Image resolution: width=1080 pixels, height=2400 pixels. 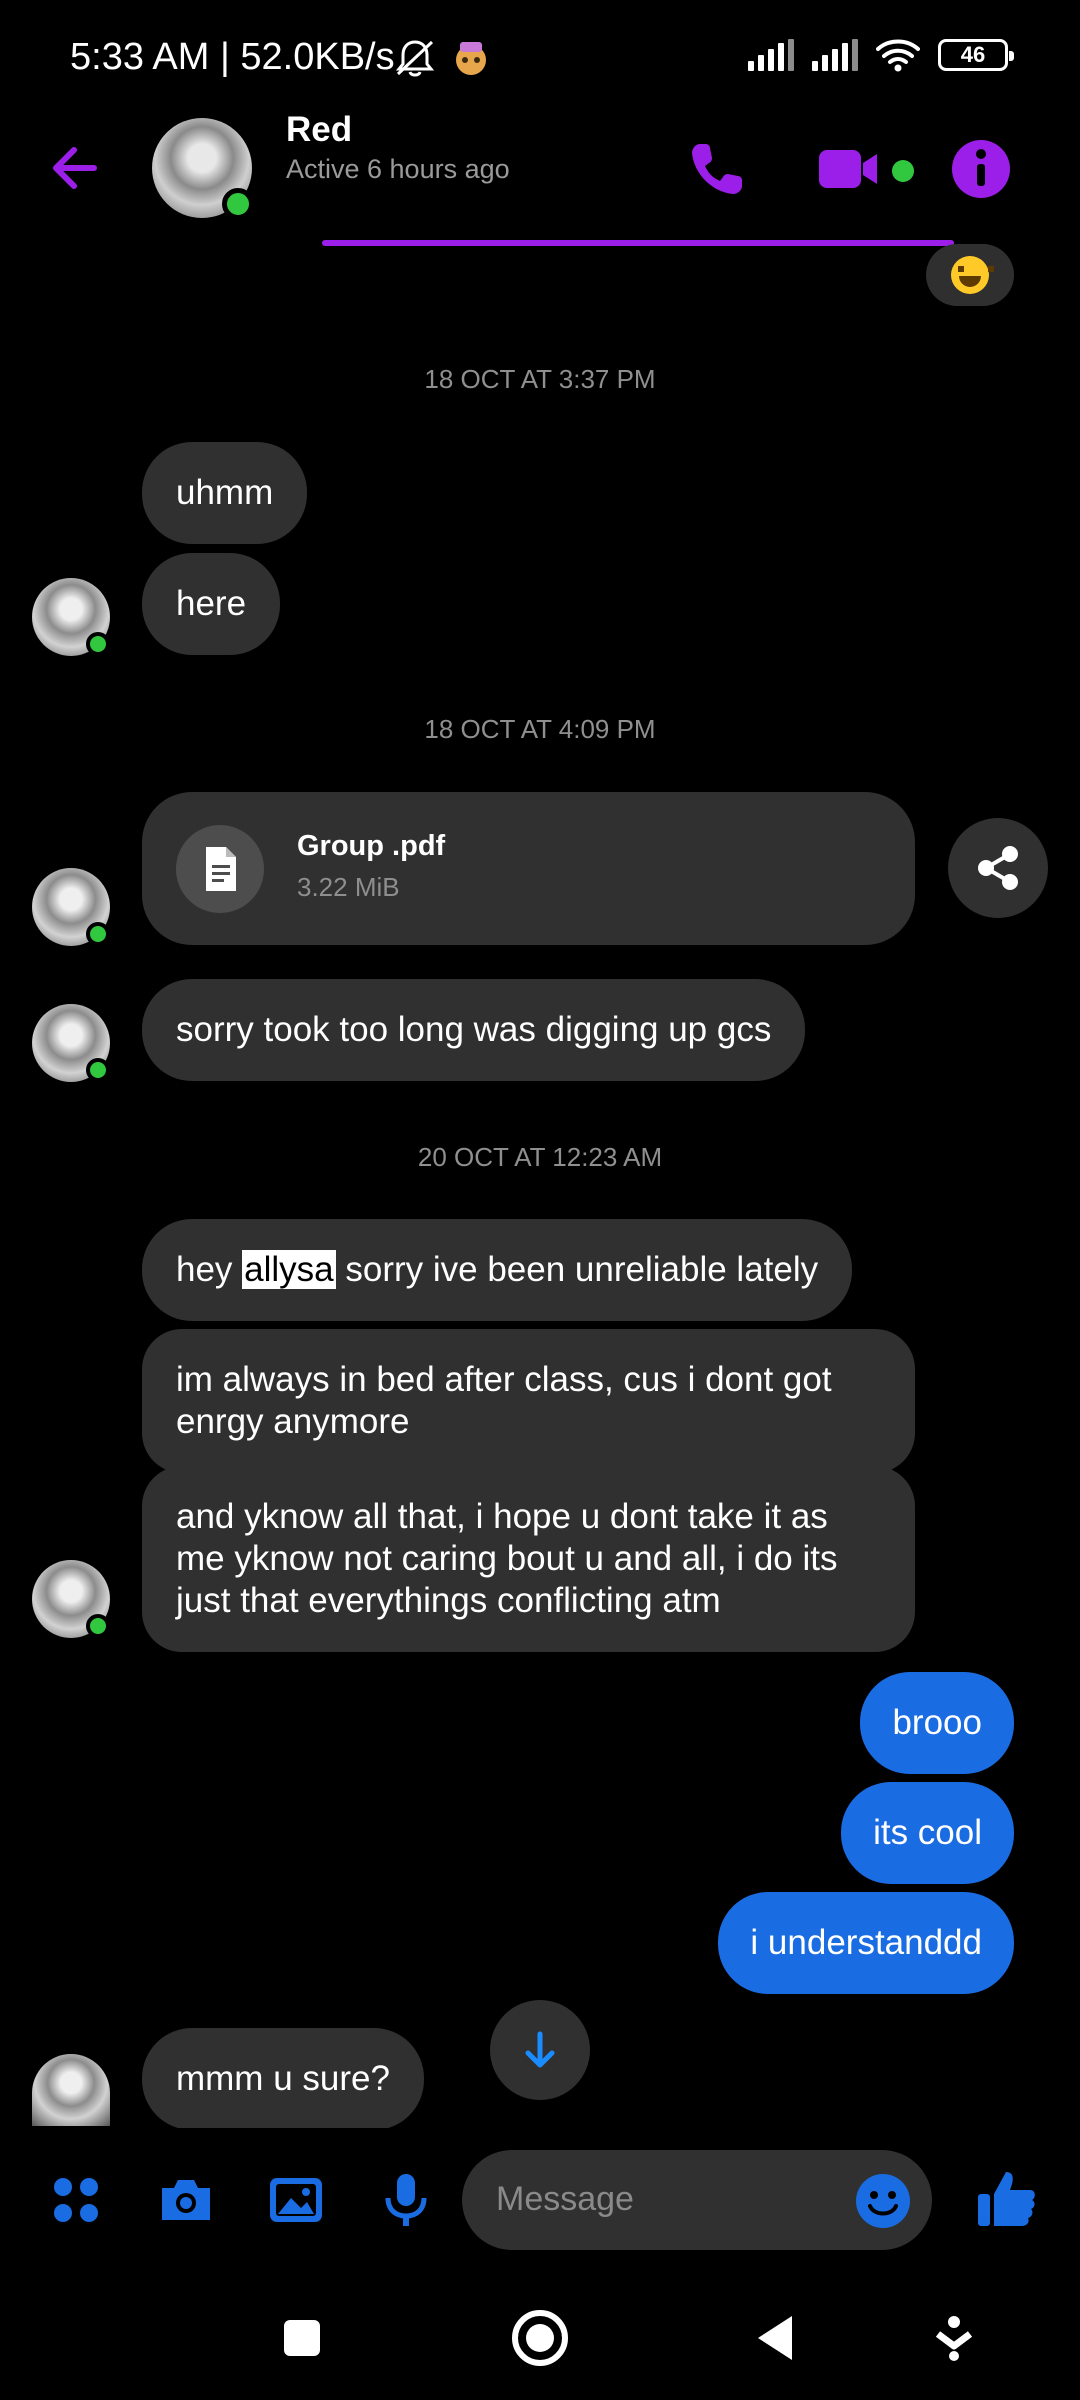 What do you see at coordinates (220, 869) in the screenshot?
I see `document-icon` at bounding box center [220, 869].